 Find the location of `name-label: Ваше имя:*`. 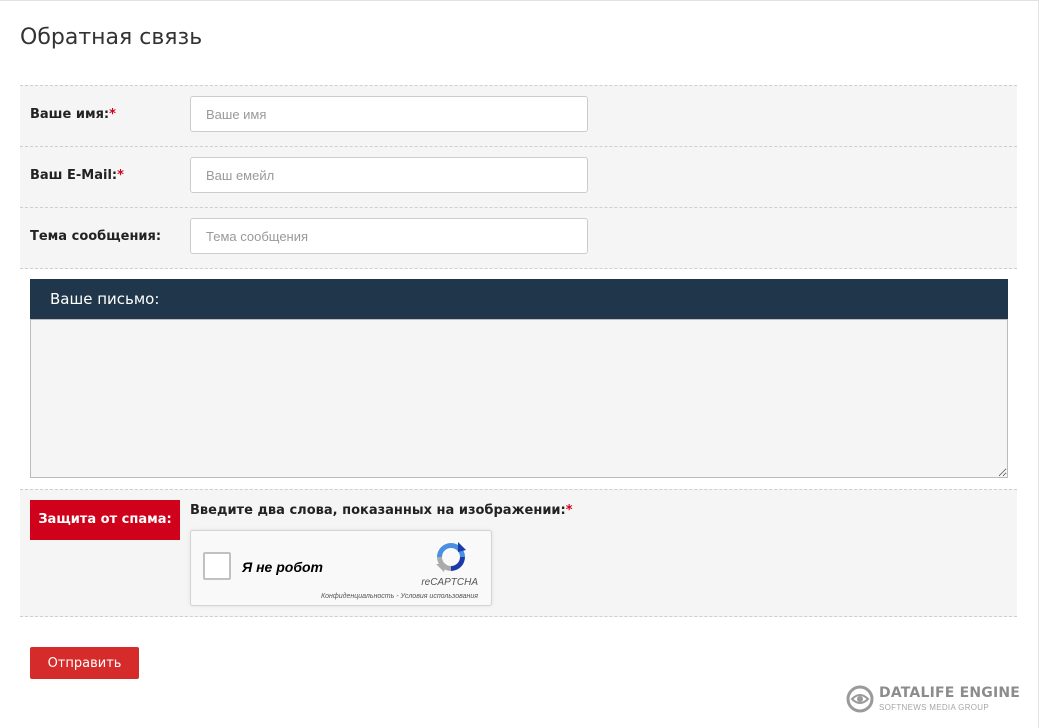

name-label: Ваше имя:* is located at coordinates (73, 114).